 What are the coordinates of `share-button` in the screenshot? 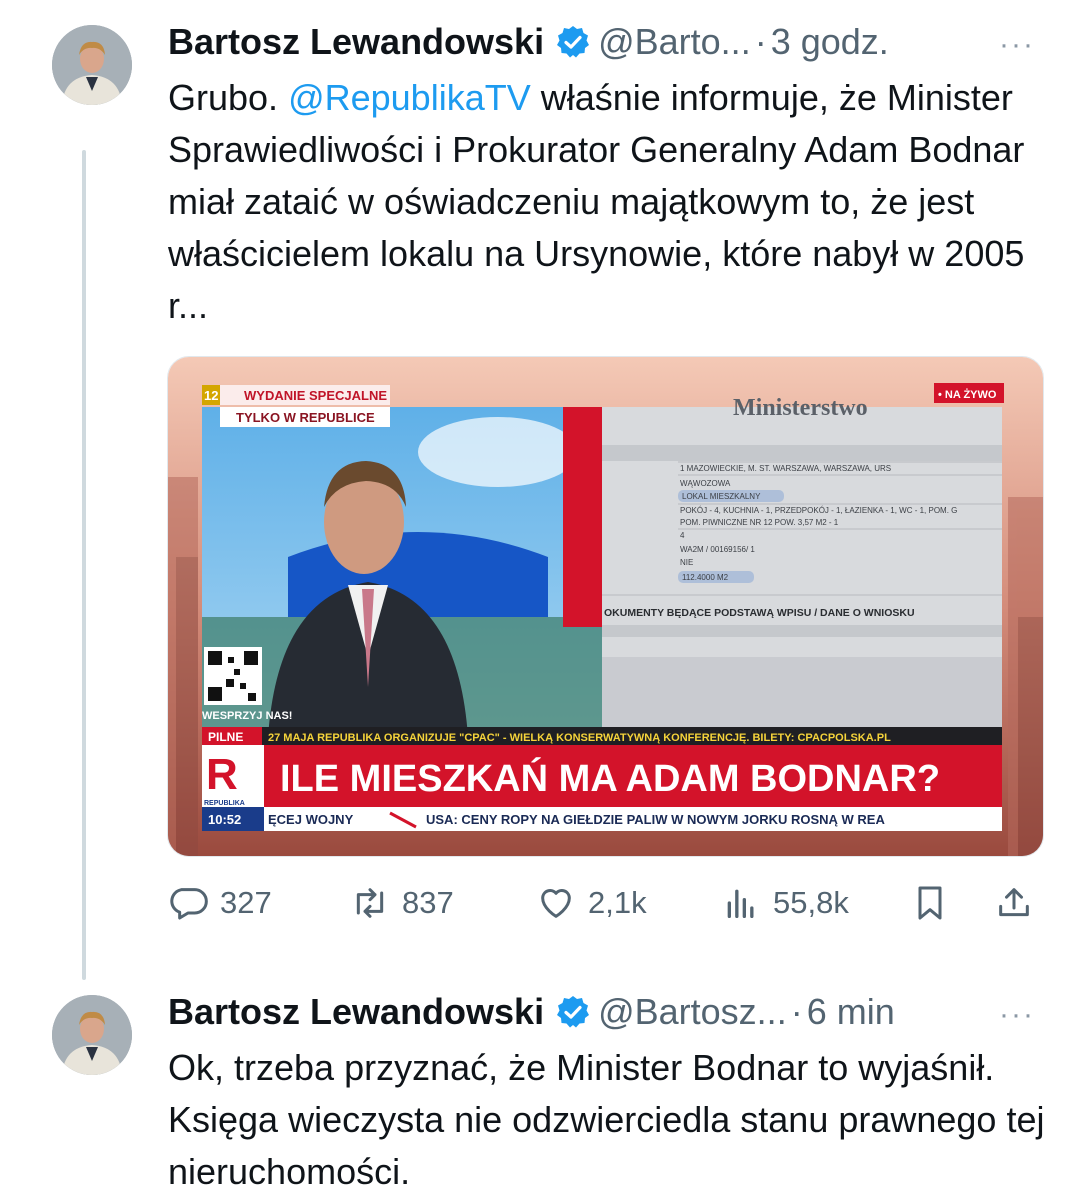 It's located at (1020, 903).